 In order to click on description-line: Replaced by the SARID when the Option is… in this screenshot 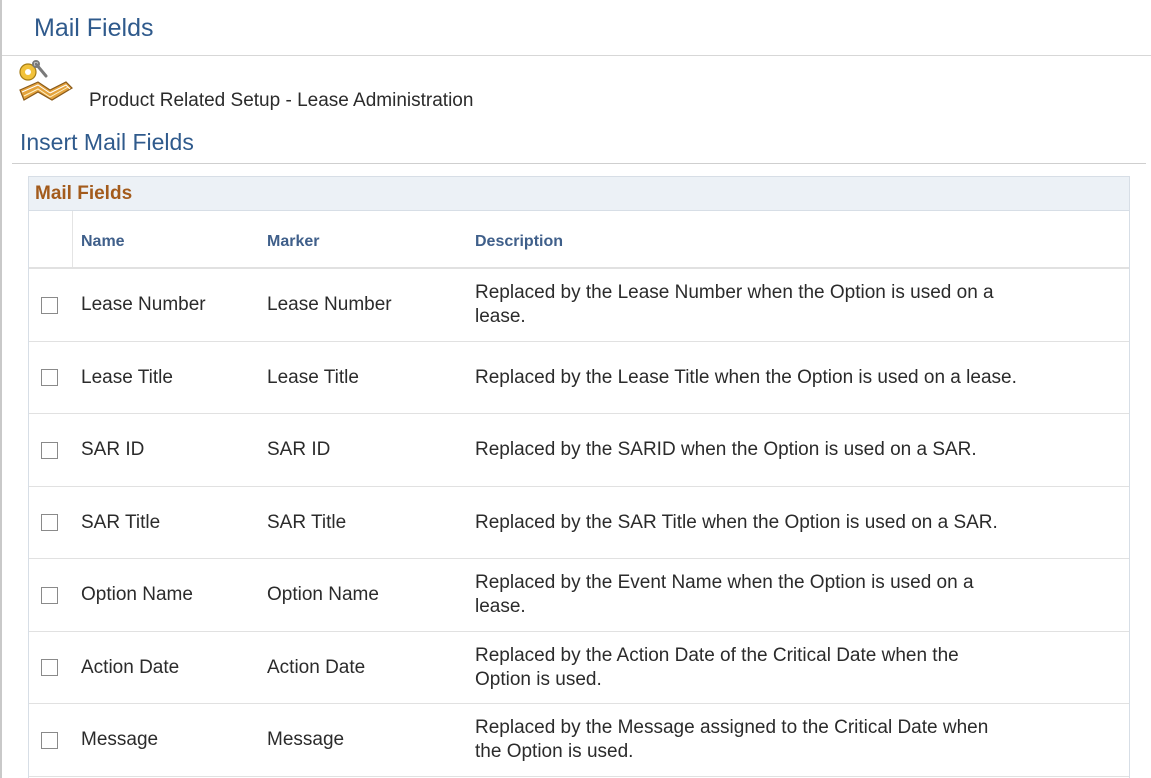, I will do `click(726, 450)`.